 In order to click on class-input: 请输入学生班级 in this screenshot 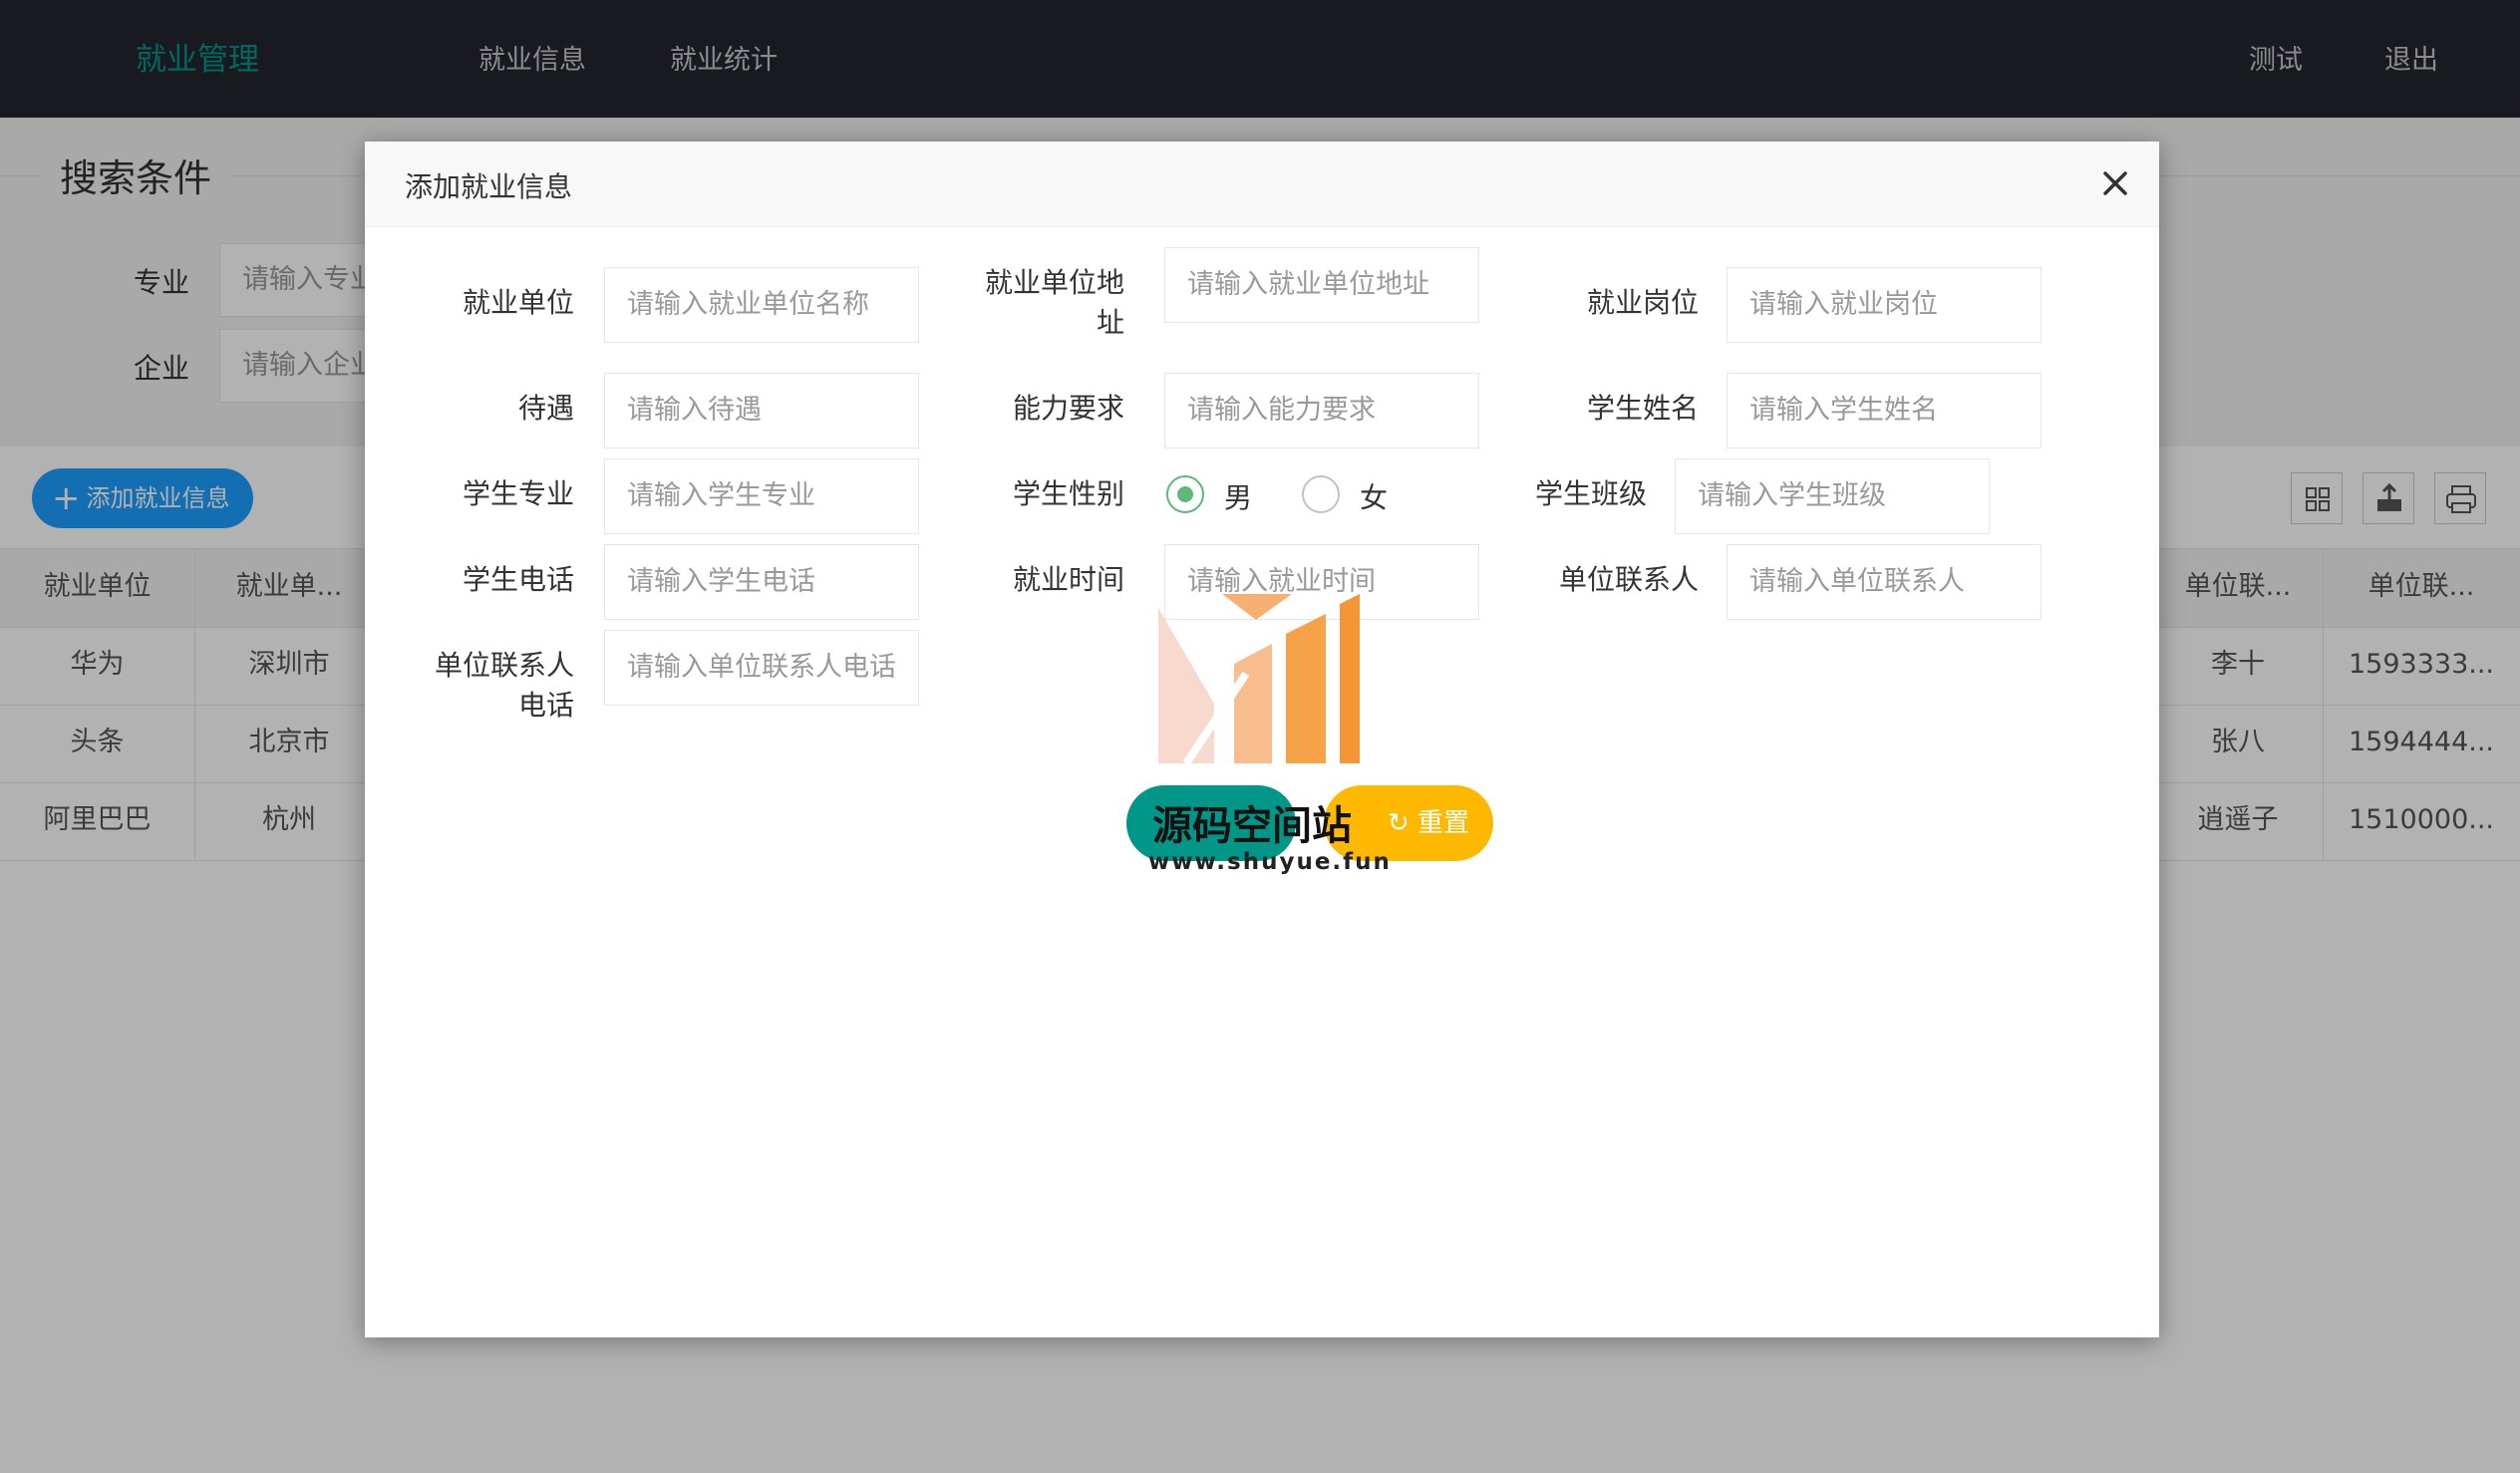, I will do `click(1832, 496)`.